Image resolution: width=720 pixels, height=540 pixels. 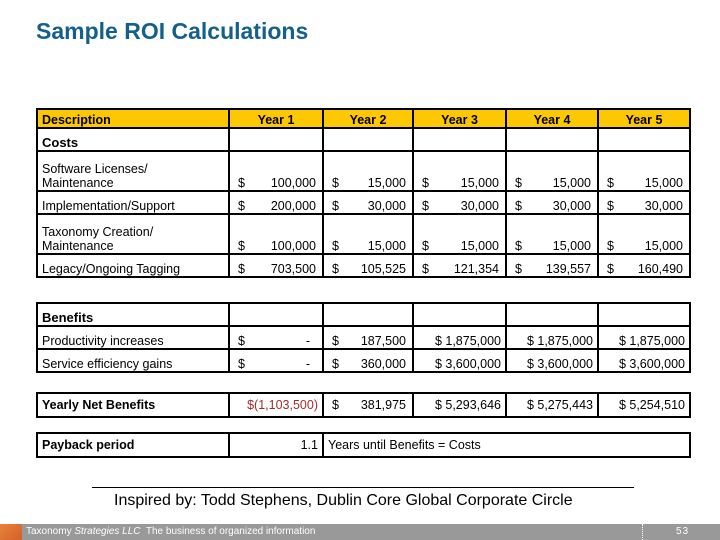 I want to click on header-year-4: Year 4, so click(x=552, y=118).